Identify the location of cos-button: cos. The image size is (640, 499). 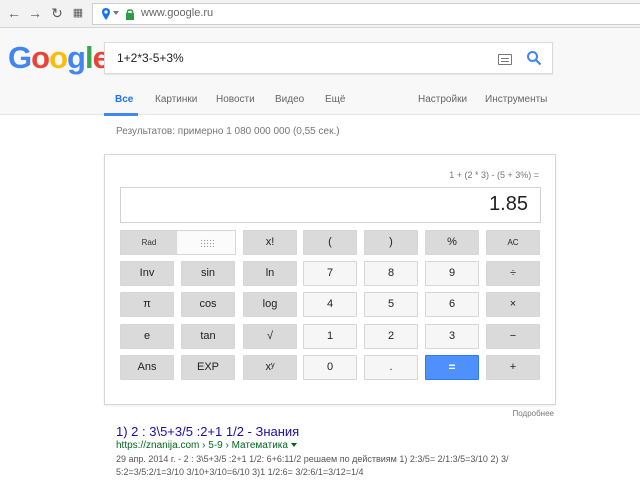
(208, 304).